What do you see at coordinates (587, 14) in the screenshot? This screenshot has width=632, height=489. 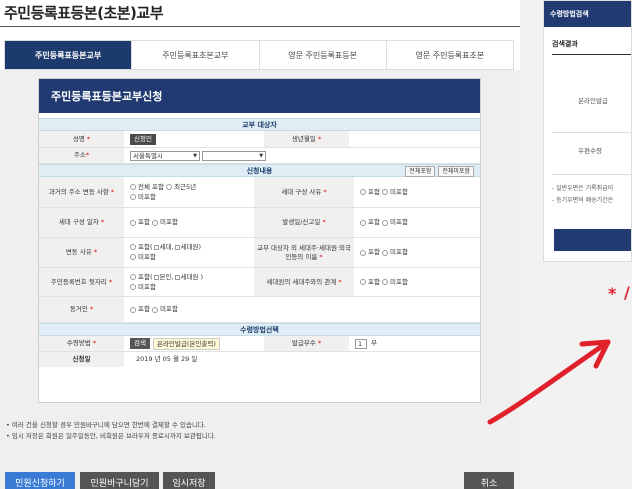 I see `sidebar-header: 수령방법검색` at bounding box center [587, 14].